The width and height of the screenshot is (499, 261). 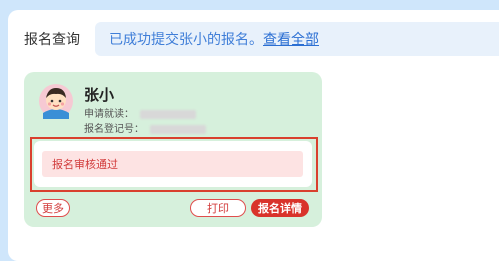 I want to click on query-row: 报名查询, so click(x=59, y=39).